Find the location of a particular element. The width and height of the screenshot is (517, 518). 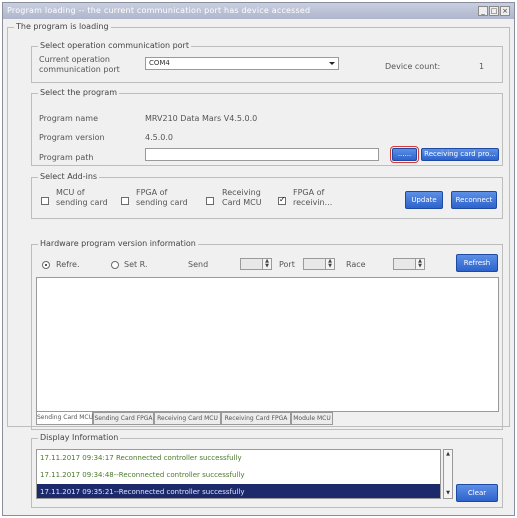

race-label: Race is located at coordinates (356, 264).